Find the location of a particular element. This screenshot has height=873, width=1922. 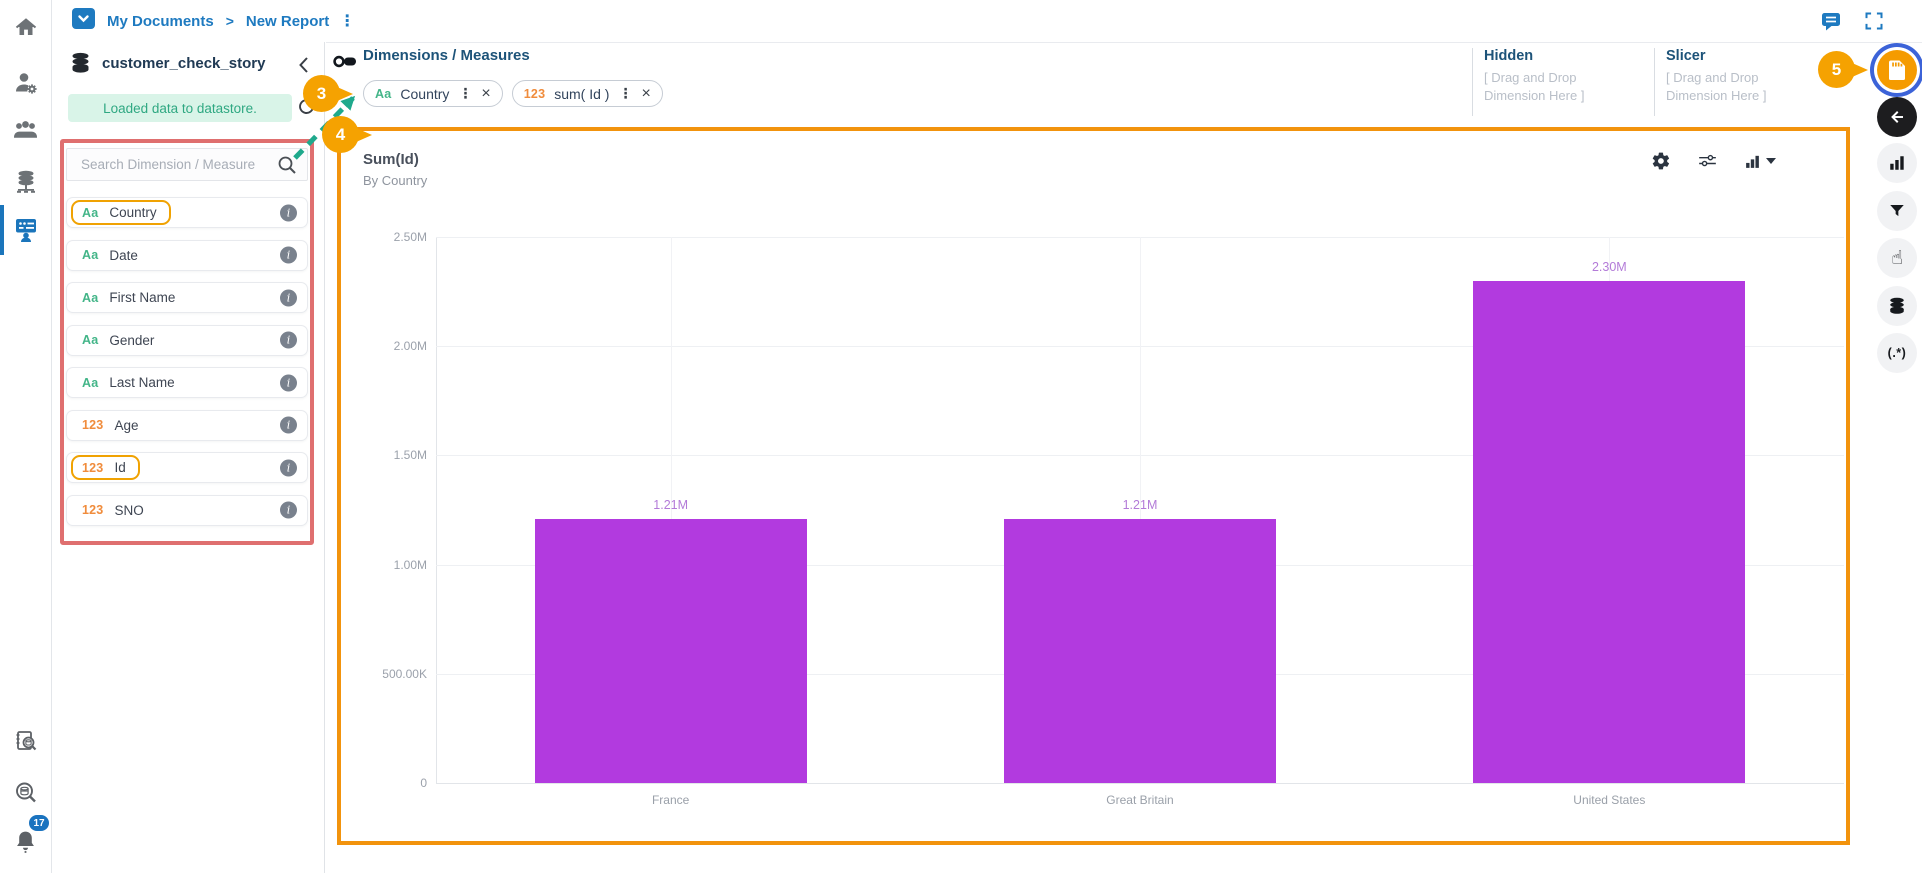

rail-item-story-builder-active is located at coordinates (25, 230).